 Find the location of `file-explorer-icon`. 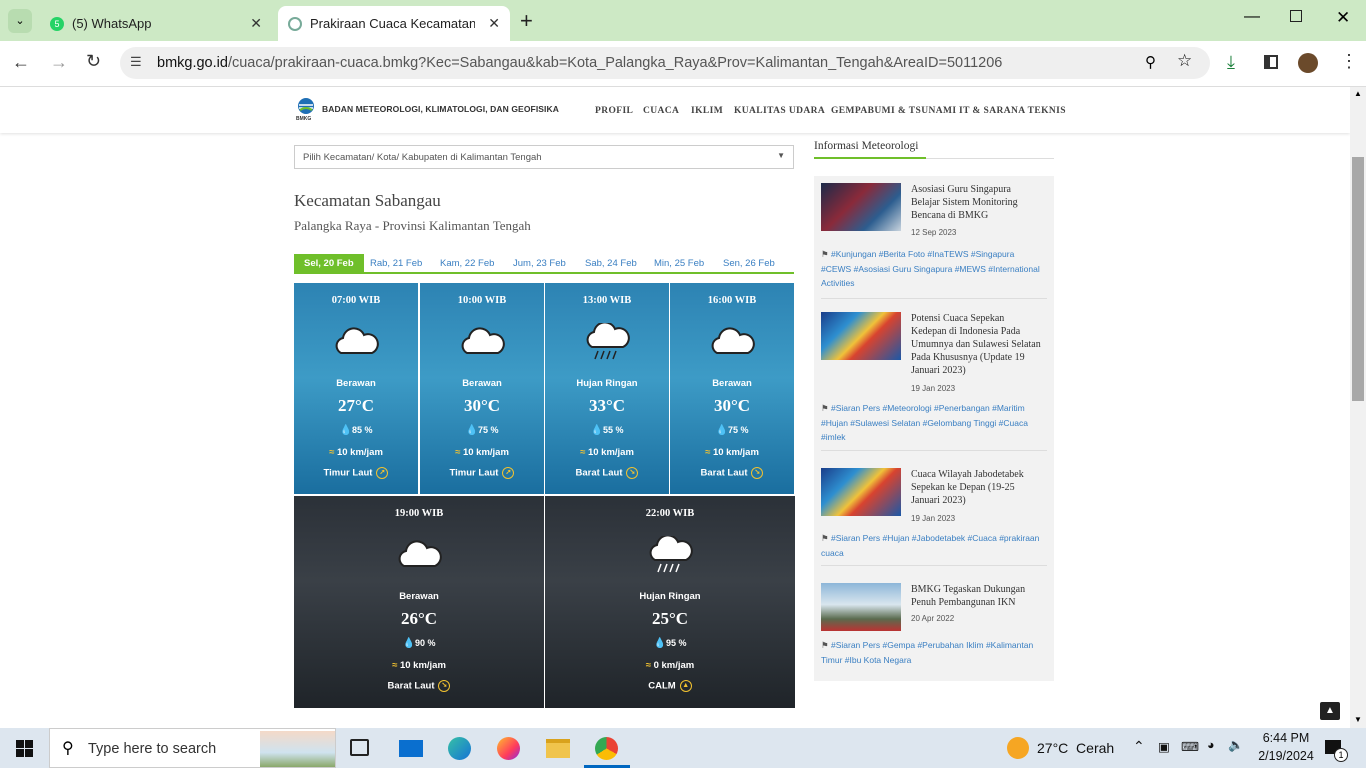

file-explorer-icon is located at coordinates (558, 748).